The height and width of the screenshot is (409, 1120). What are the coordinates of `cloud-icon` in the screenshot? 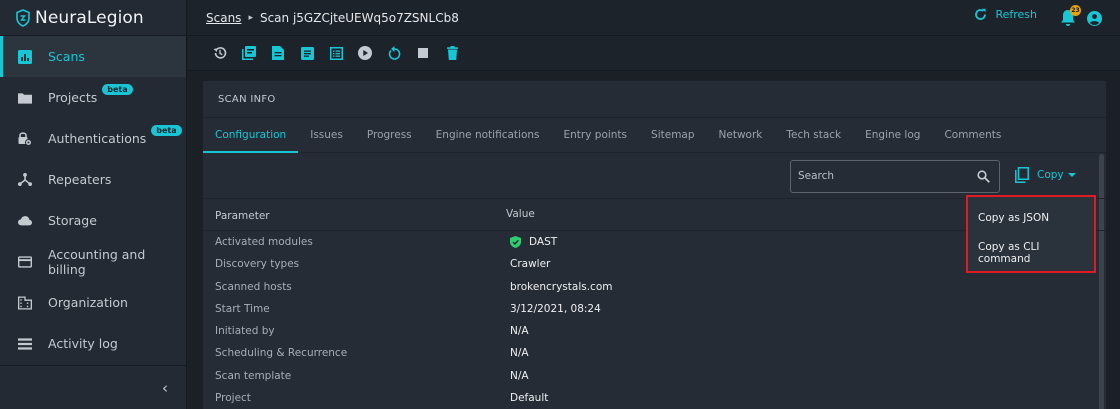 It's located at (25, 221).